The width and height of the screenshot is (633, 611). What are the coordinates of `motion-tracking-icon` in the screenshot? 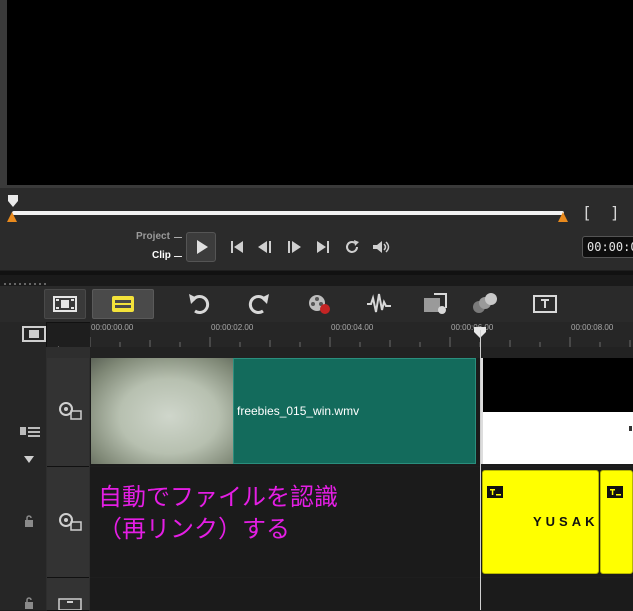 It's located at (485, 304).